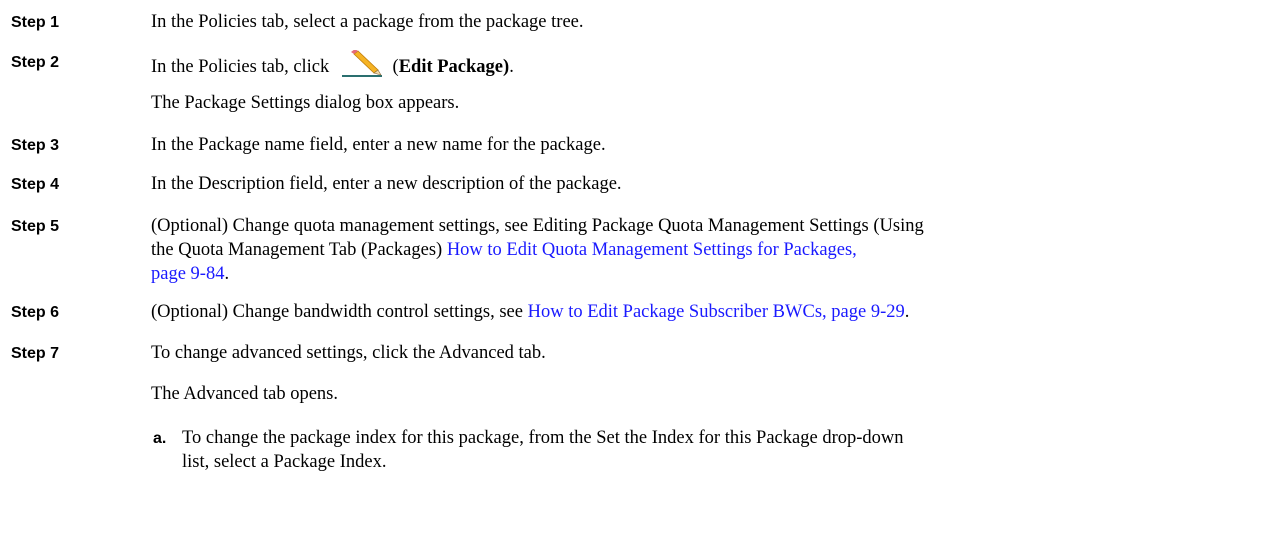 This screenshot has width=1274, height=537. Describe the element at coordinates (284, 462) in the screenshot. I see `substep-text: list, select a Package Index.` at that location.